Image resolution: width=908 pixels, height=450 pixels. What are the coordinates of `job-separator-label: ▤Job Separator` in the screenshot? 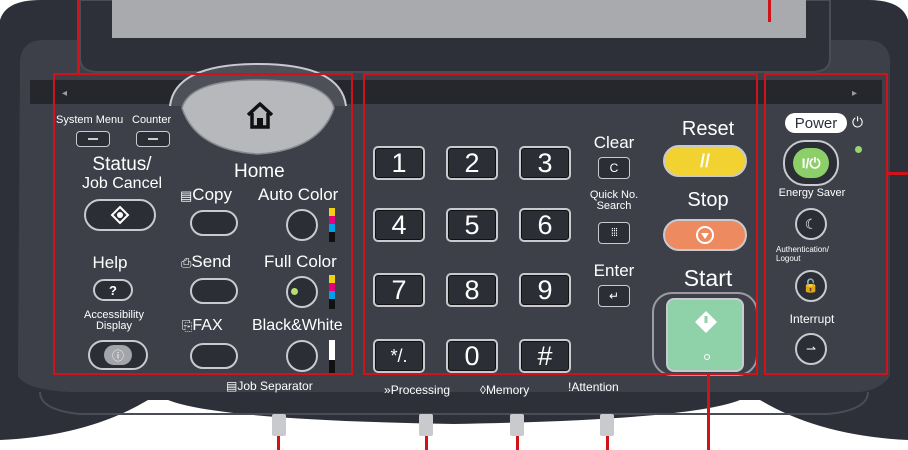 It's located at (269, 386).